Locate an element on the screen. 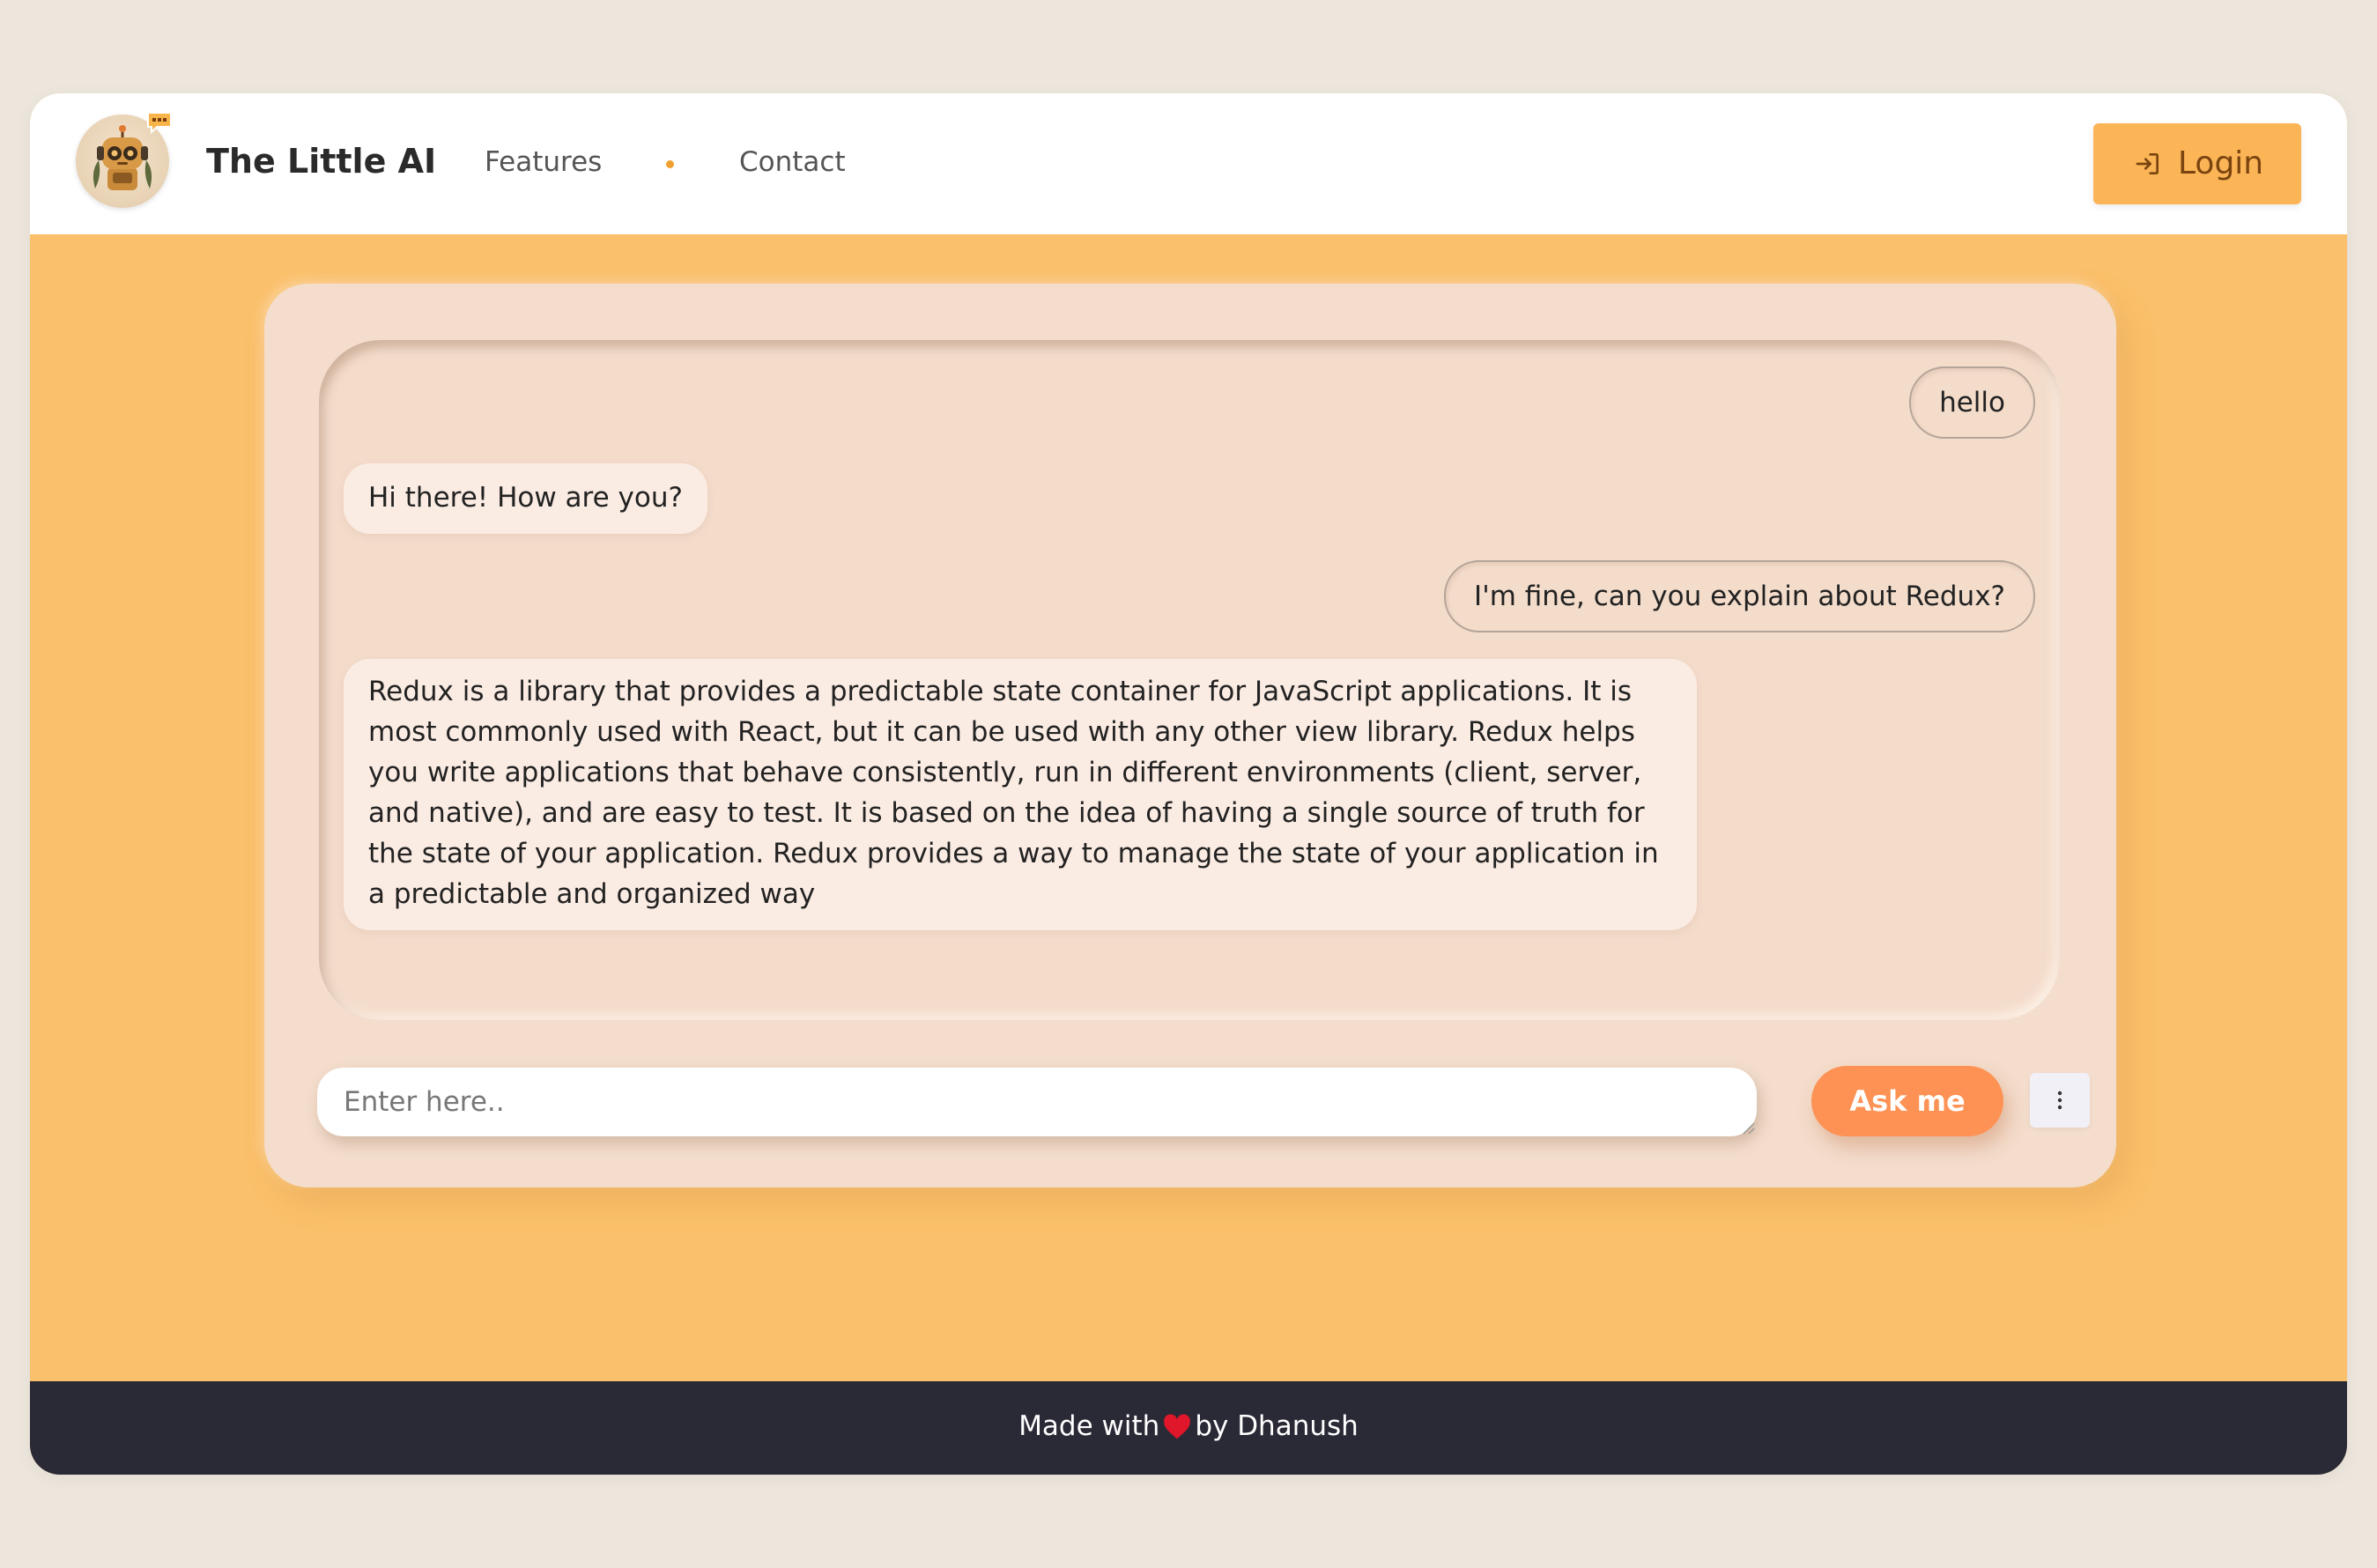 The height and width of the screenshot is (1568, 2377). message-user: I'm fine, can you explain about Redux? is located at coordinates (1740, 596).